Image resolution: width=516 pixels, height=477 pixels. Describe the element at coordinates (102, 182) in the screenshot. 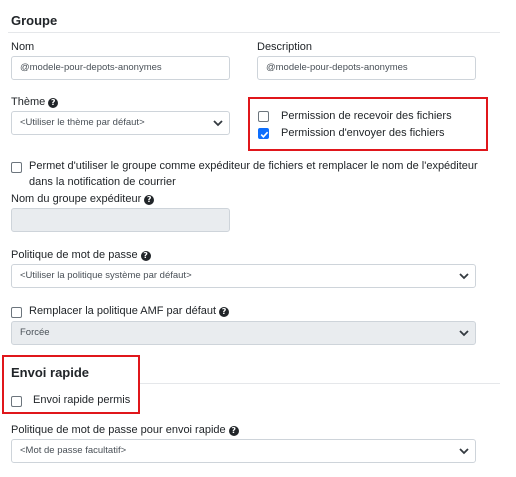

I see `sender-group-line2: dans la notification de courrier` at that location.